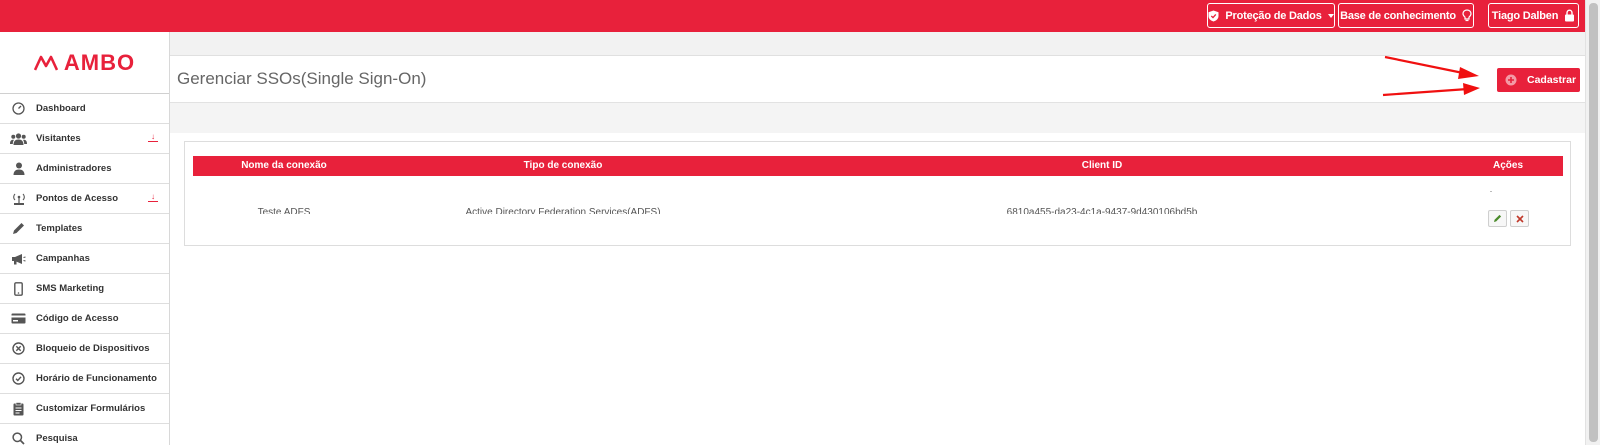 This screenshot has height=445, width=1600. What do you see at coordinates (284, 165) in the screenshot?
I see `header-connection-name: Nome da conexão` at bounding box center [284, 165].